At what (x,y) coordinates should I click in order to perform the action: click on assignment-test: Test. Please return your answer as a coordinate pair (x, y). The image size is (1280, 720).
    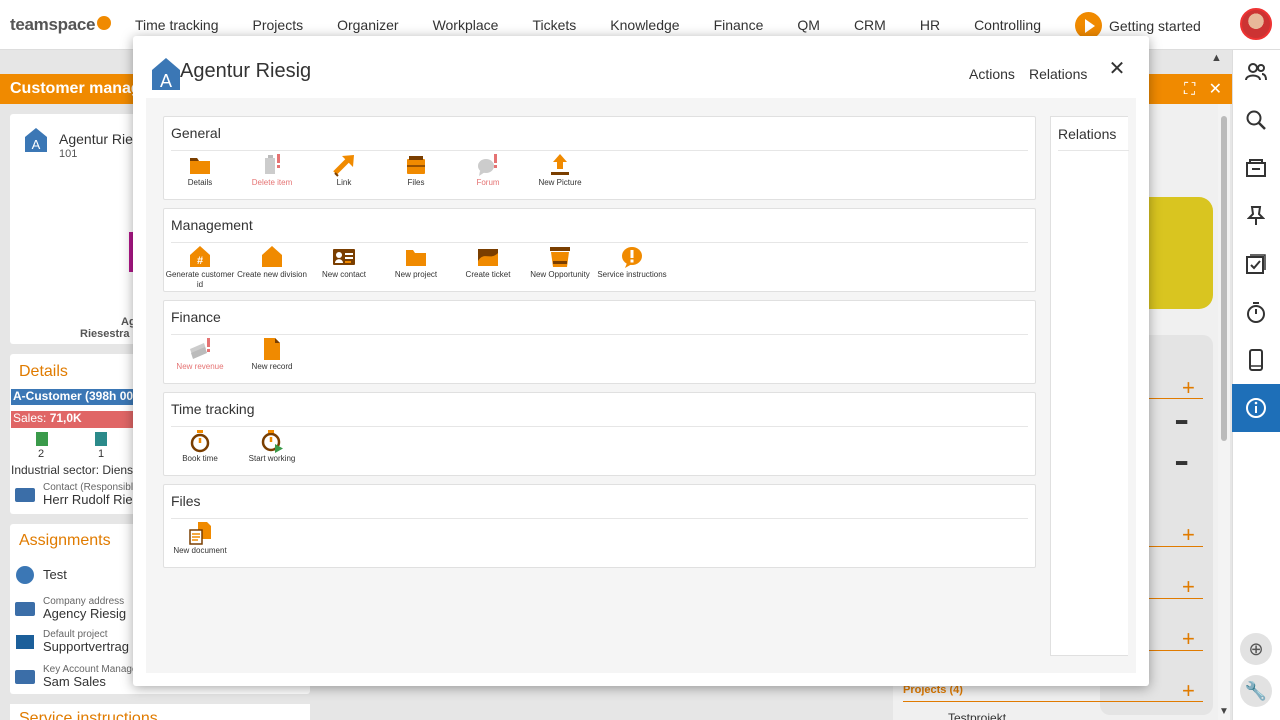
    Looking at the image, I should click on (55, 574).